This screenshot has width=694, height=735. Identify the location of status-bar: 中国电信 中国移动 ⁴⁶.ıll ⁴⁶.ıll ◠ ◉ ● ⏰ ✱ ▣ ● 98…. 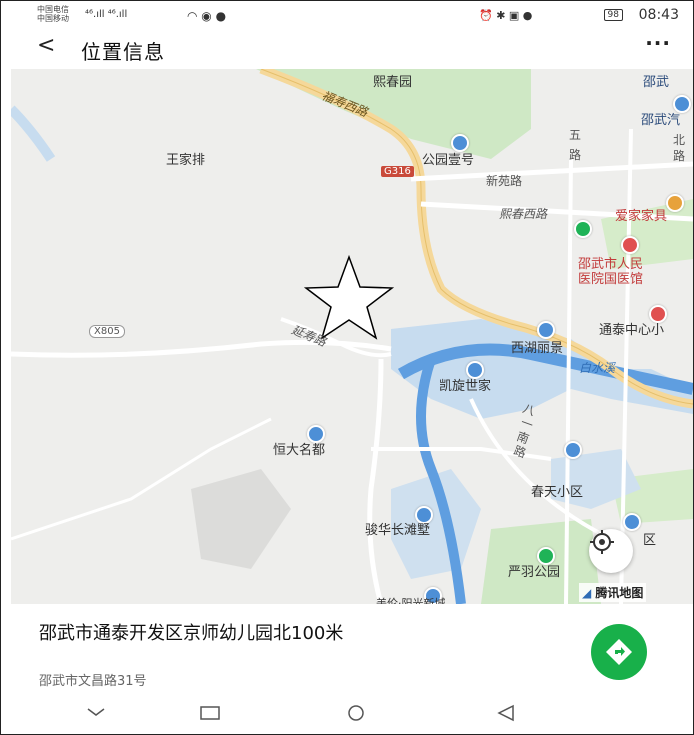
(347, 15).